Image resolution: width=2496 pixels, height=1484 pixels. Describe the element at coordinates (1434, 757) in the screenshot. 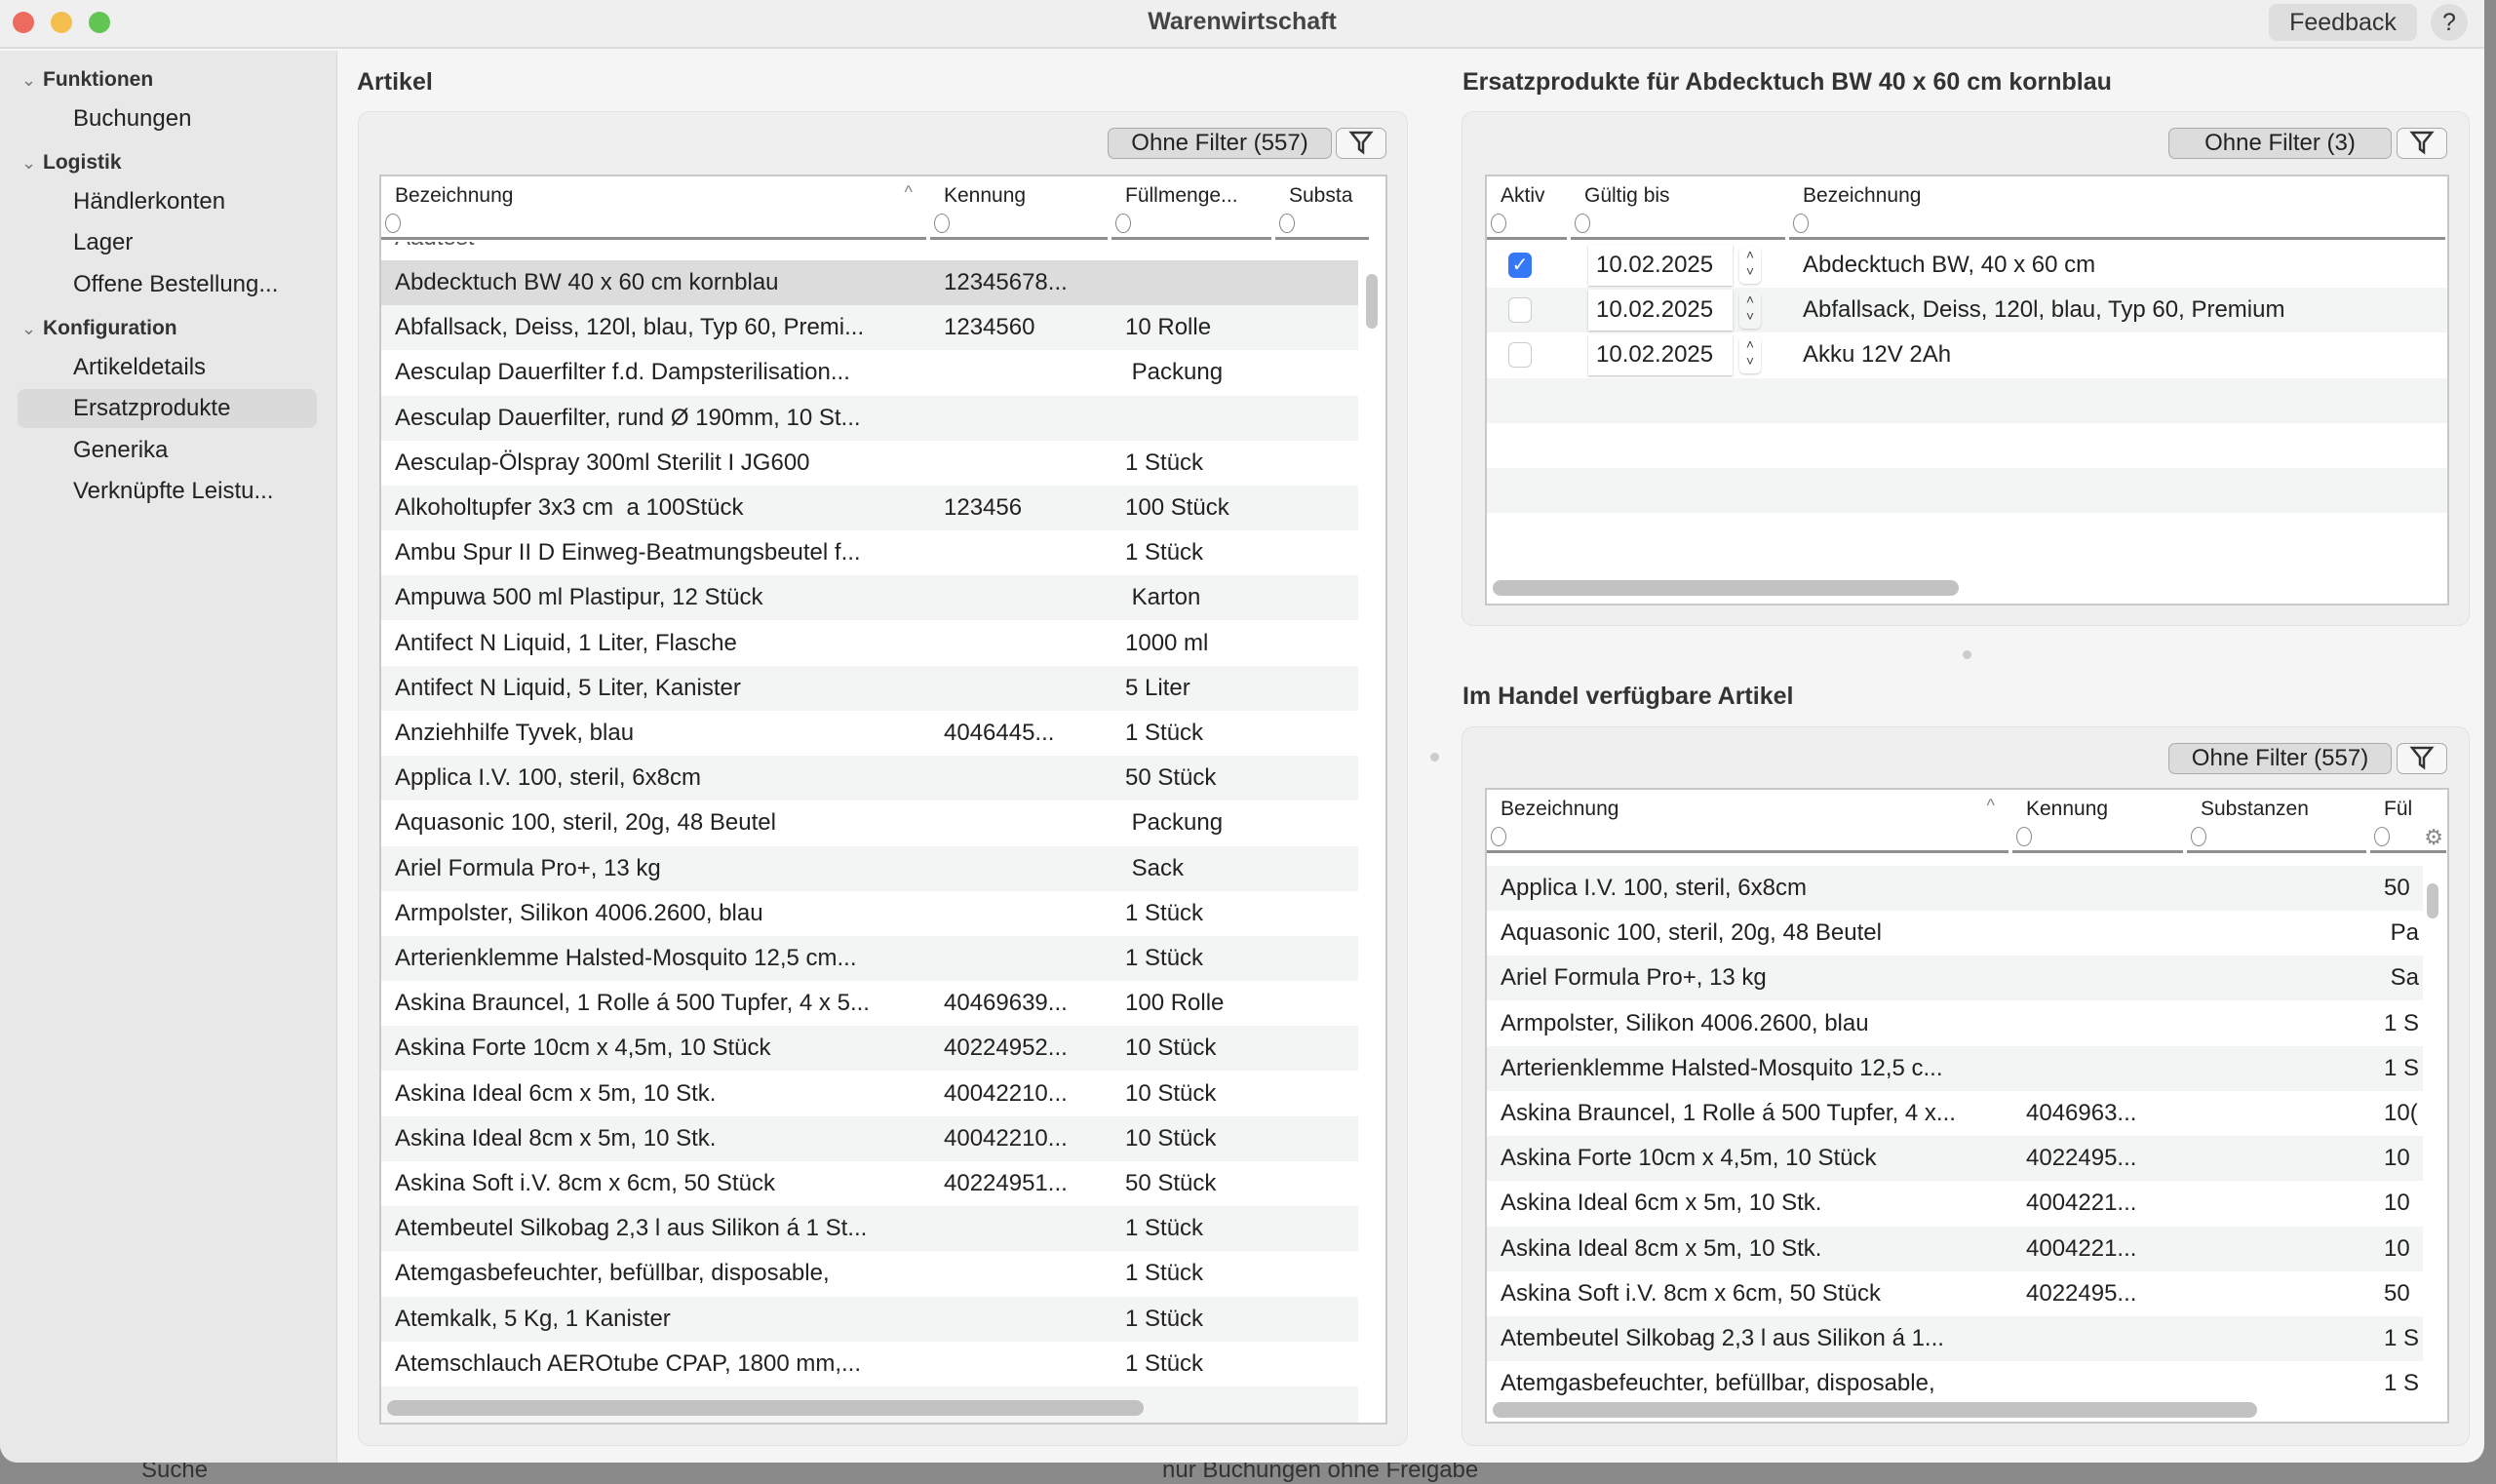

I see `split-handle` at that location.